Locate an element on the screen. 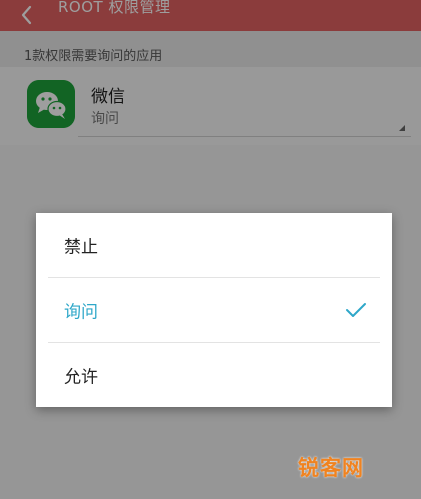 The width and height of the screenshot is (421, 499). option-ask: 询问 is located at coordinates (214, 310).